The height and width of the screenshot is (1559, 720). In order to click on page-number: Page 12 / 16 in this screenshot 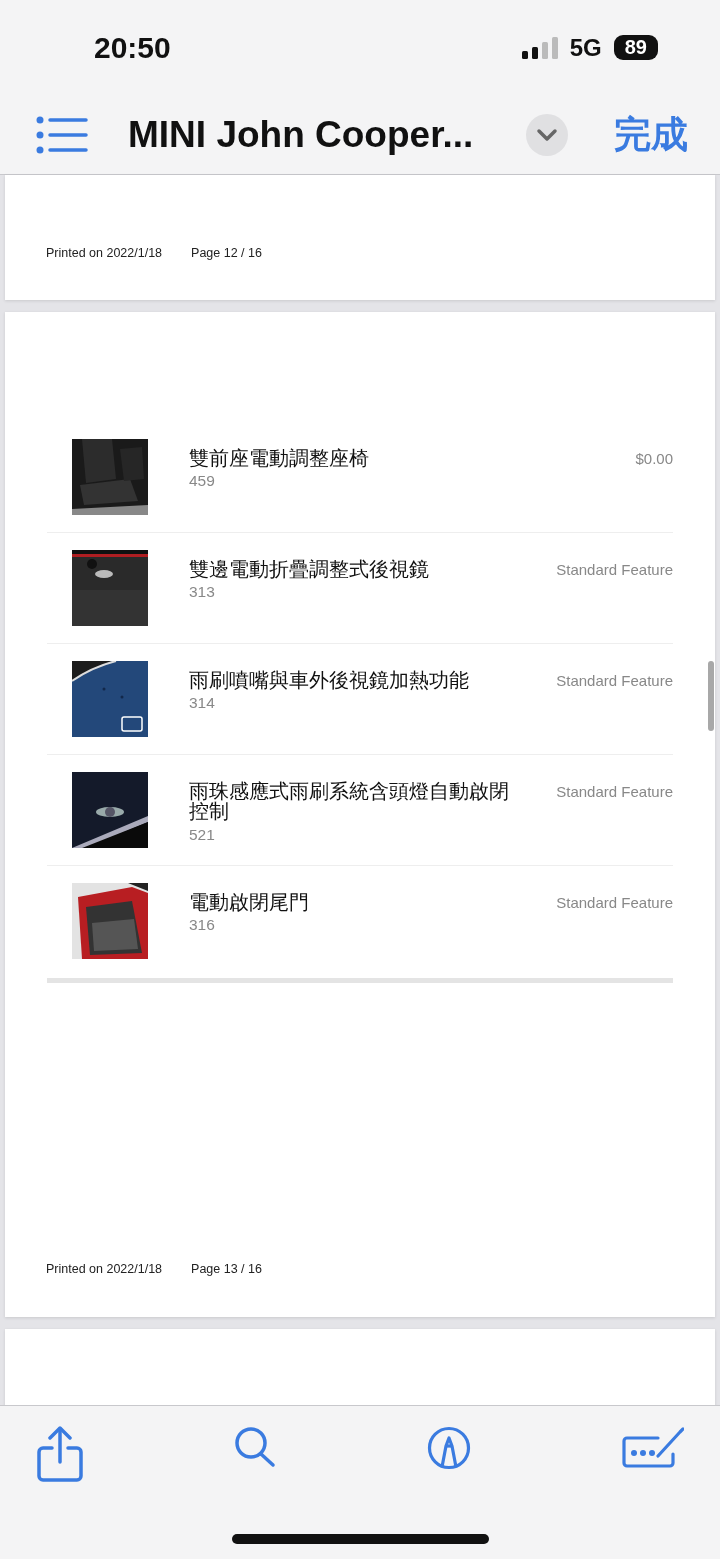, I will do `click(226, 253)`.